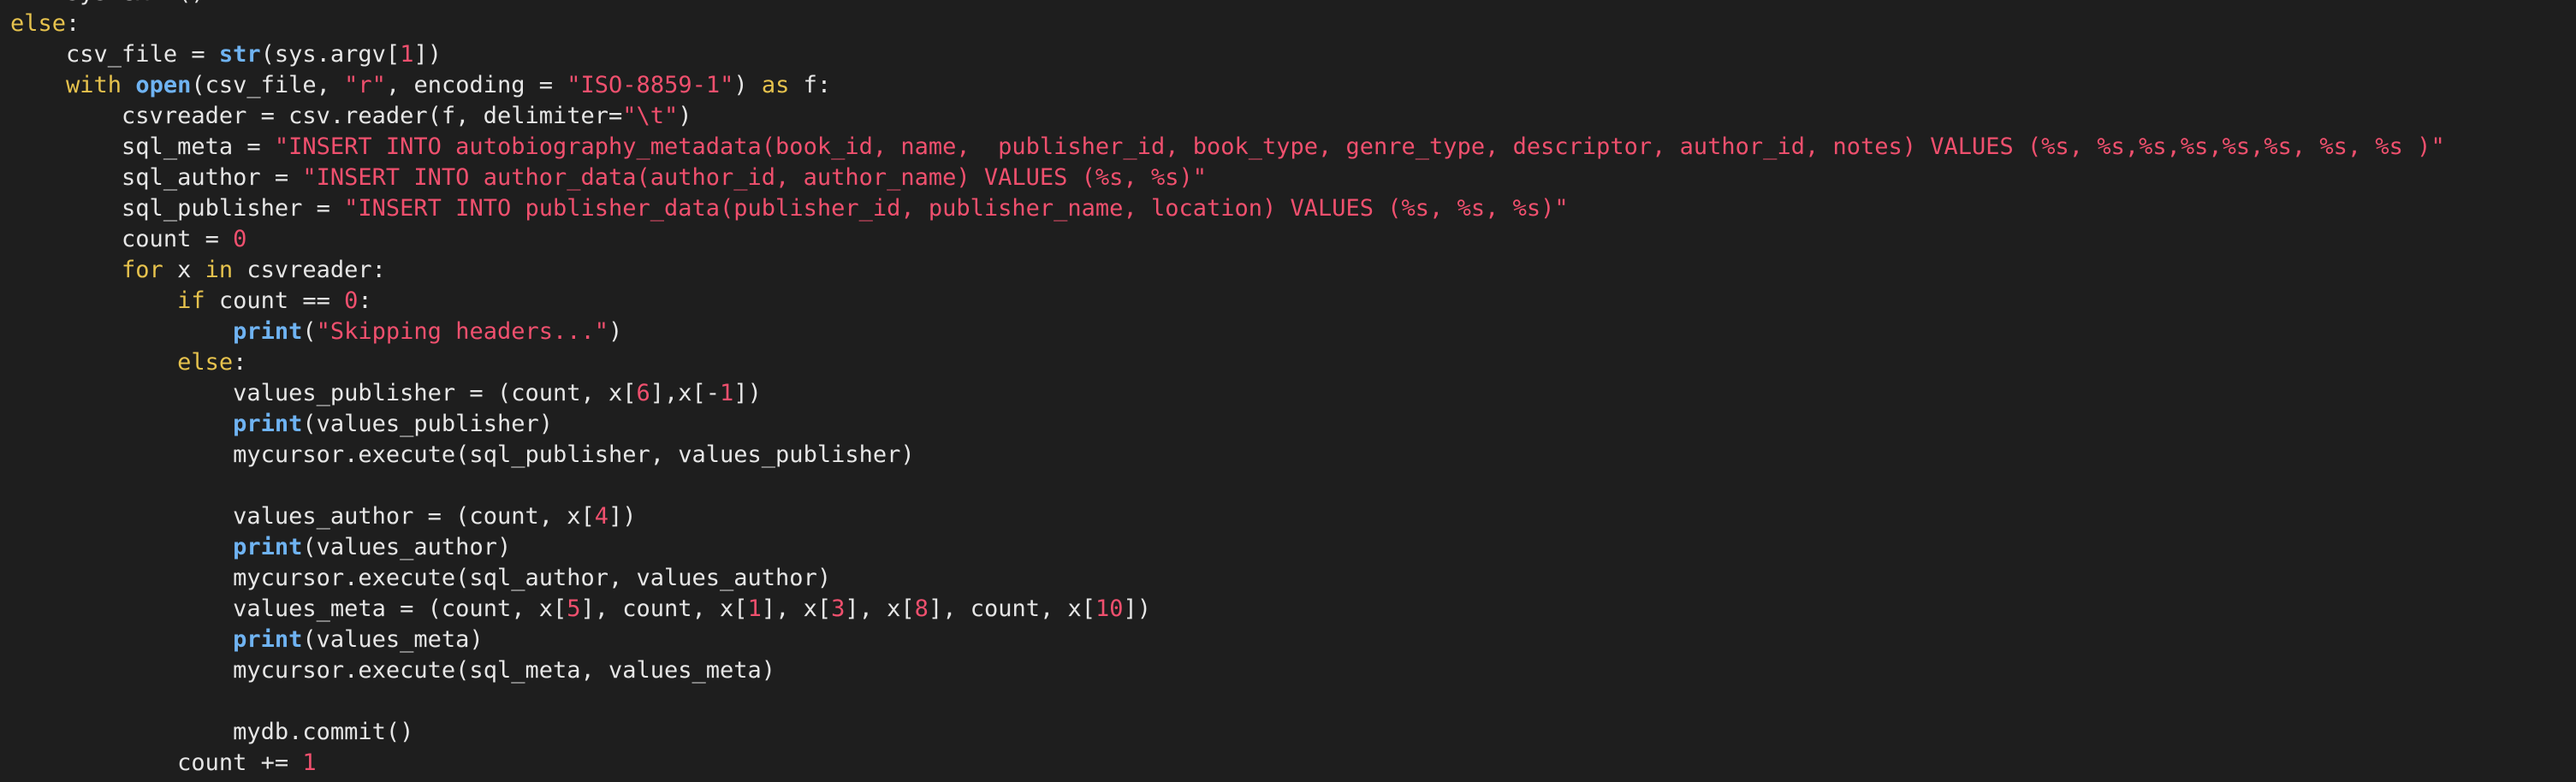 The image size is (2576, 782). I want to click on code-token: sys.exit(), so click(135, 3).